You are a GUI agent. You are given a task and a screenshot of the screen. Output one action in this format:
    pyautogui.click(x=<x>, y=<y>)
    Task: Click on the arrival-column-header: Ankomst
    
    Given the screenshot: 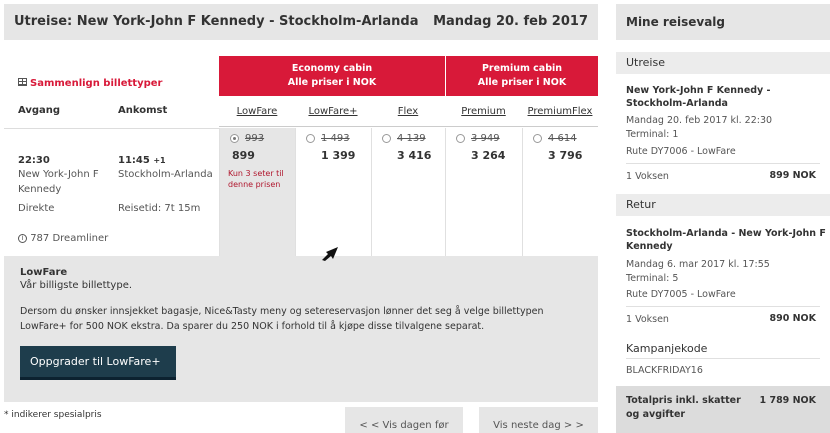 What is the action you would take?
    pyautogui.click(x=143, y=110)
    